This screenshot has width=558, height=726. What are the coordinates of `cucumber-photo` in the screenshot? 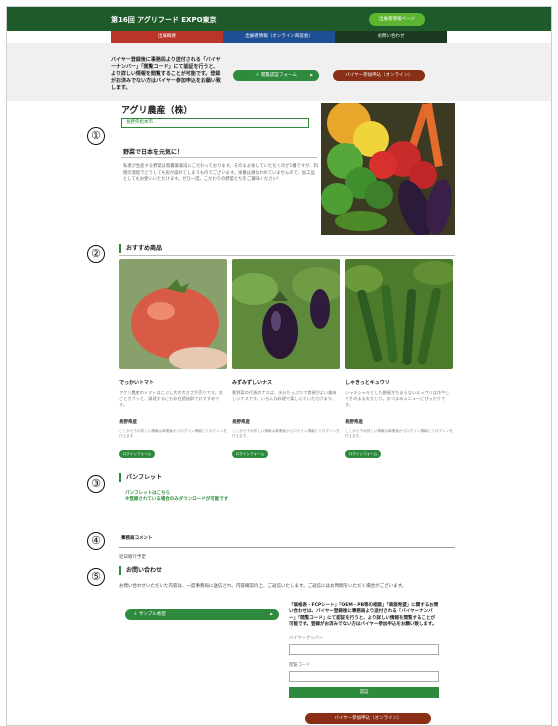 It's located at (400, 314).